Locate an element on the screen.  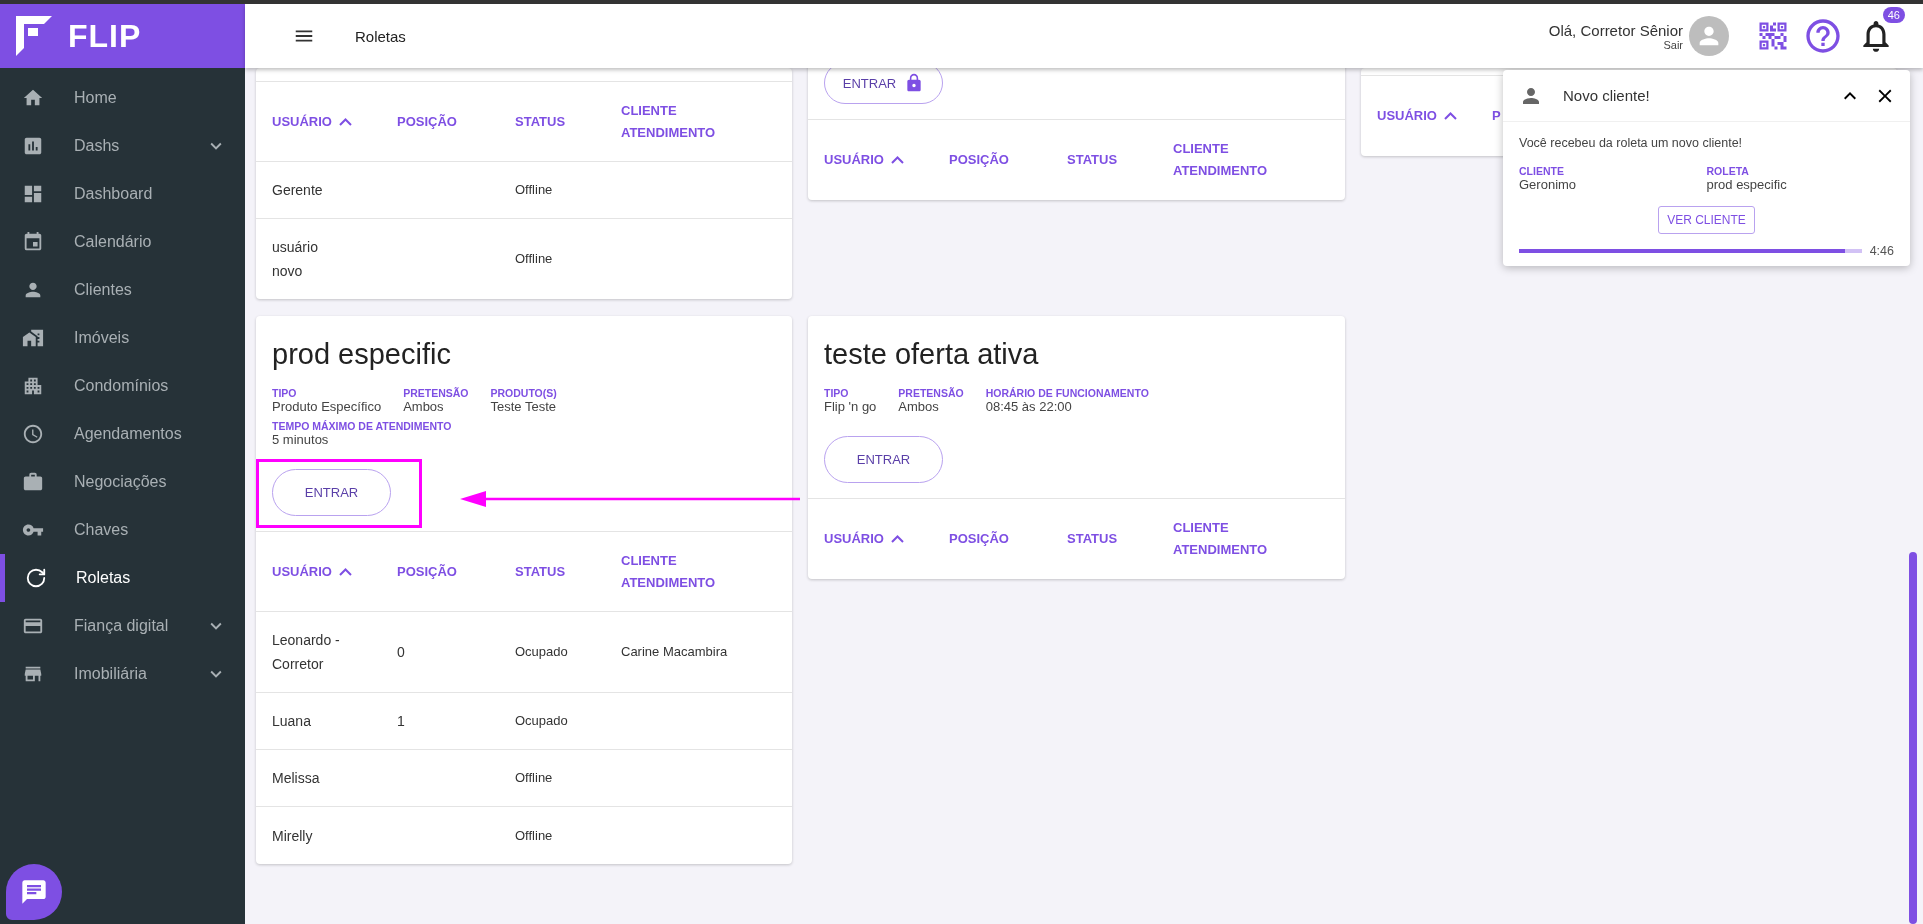
field-value: Flip 'n go is located at coordinates (850, 406).